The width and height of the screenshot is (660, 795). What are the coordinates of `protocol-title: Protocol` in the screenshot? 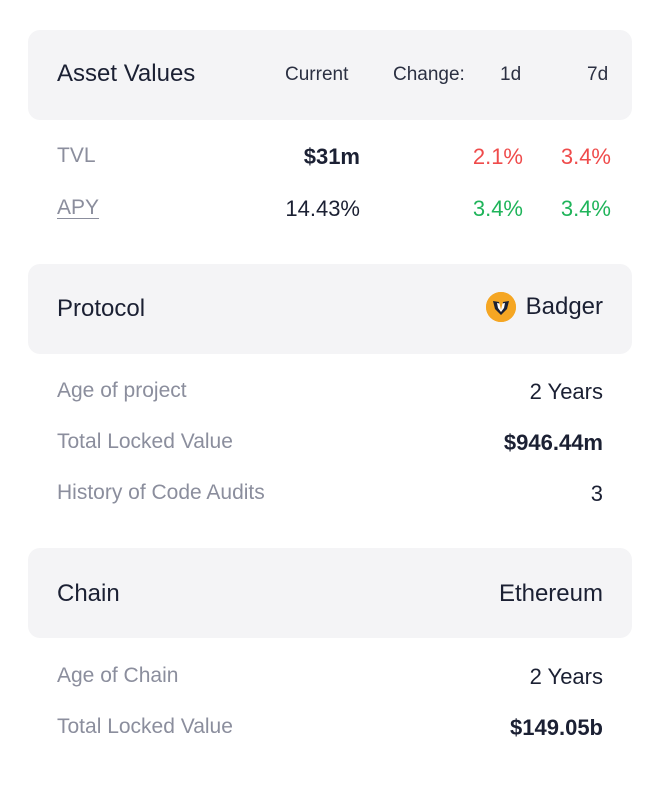 It's located at (101, 308).